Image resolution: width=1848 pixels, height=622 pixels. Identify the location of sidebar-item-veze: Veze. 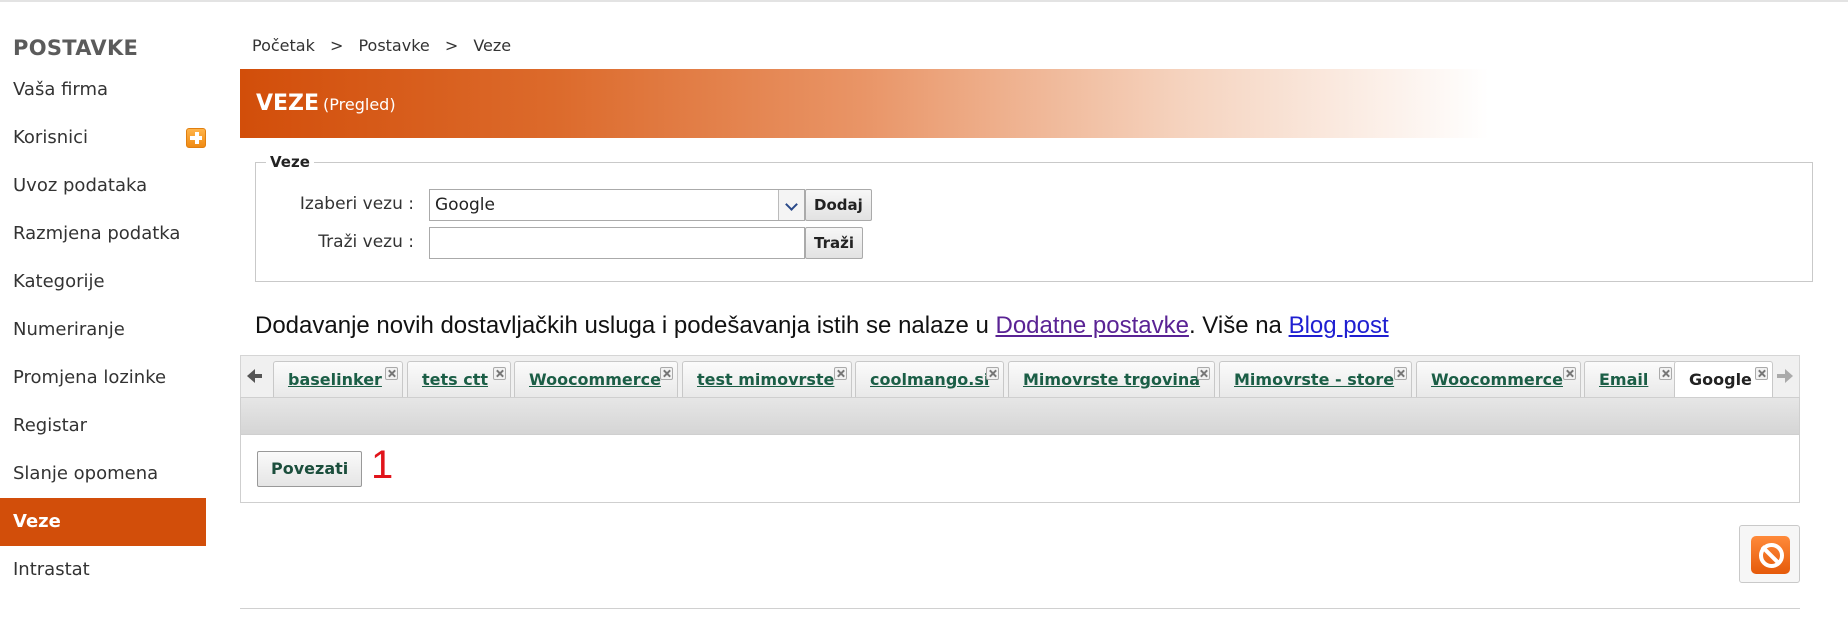
(103, 522).